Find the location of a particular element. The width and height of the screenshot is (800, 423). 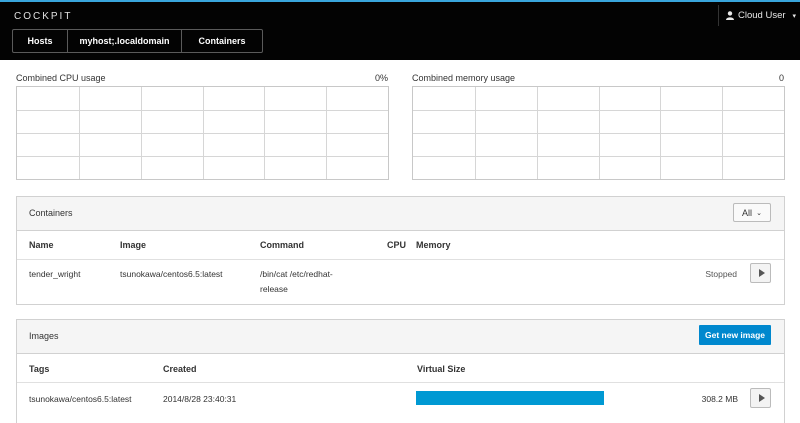

container-command-line1: /bin/cat /etc/redhat- is located at coordinates (296, 274).